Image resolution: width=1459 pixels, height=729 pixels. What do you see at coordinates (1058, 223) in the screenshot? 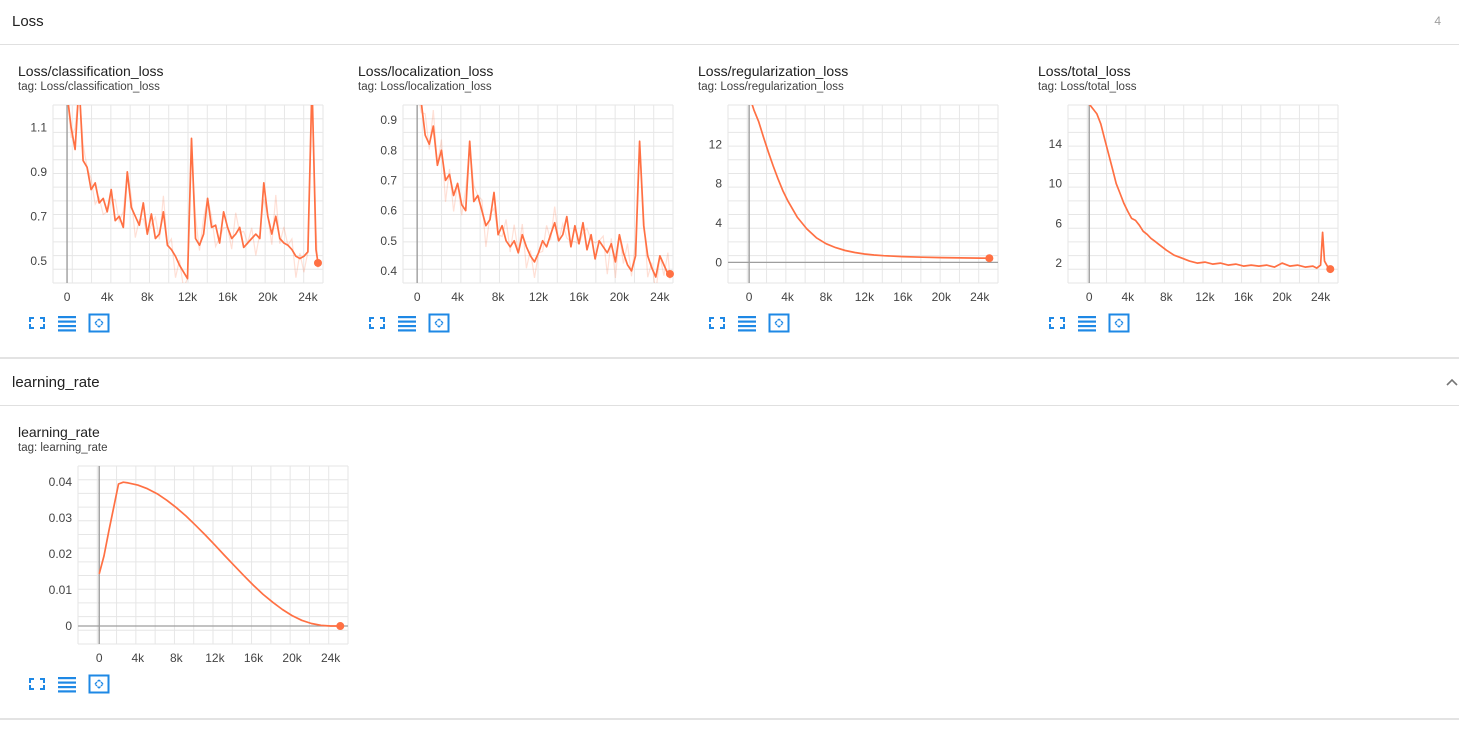
I see `y-tick-label: 6` at bounding box center [1058, 223].